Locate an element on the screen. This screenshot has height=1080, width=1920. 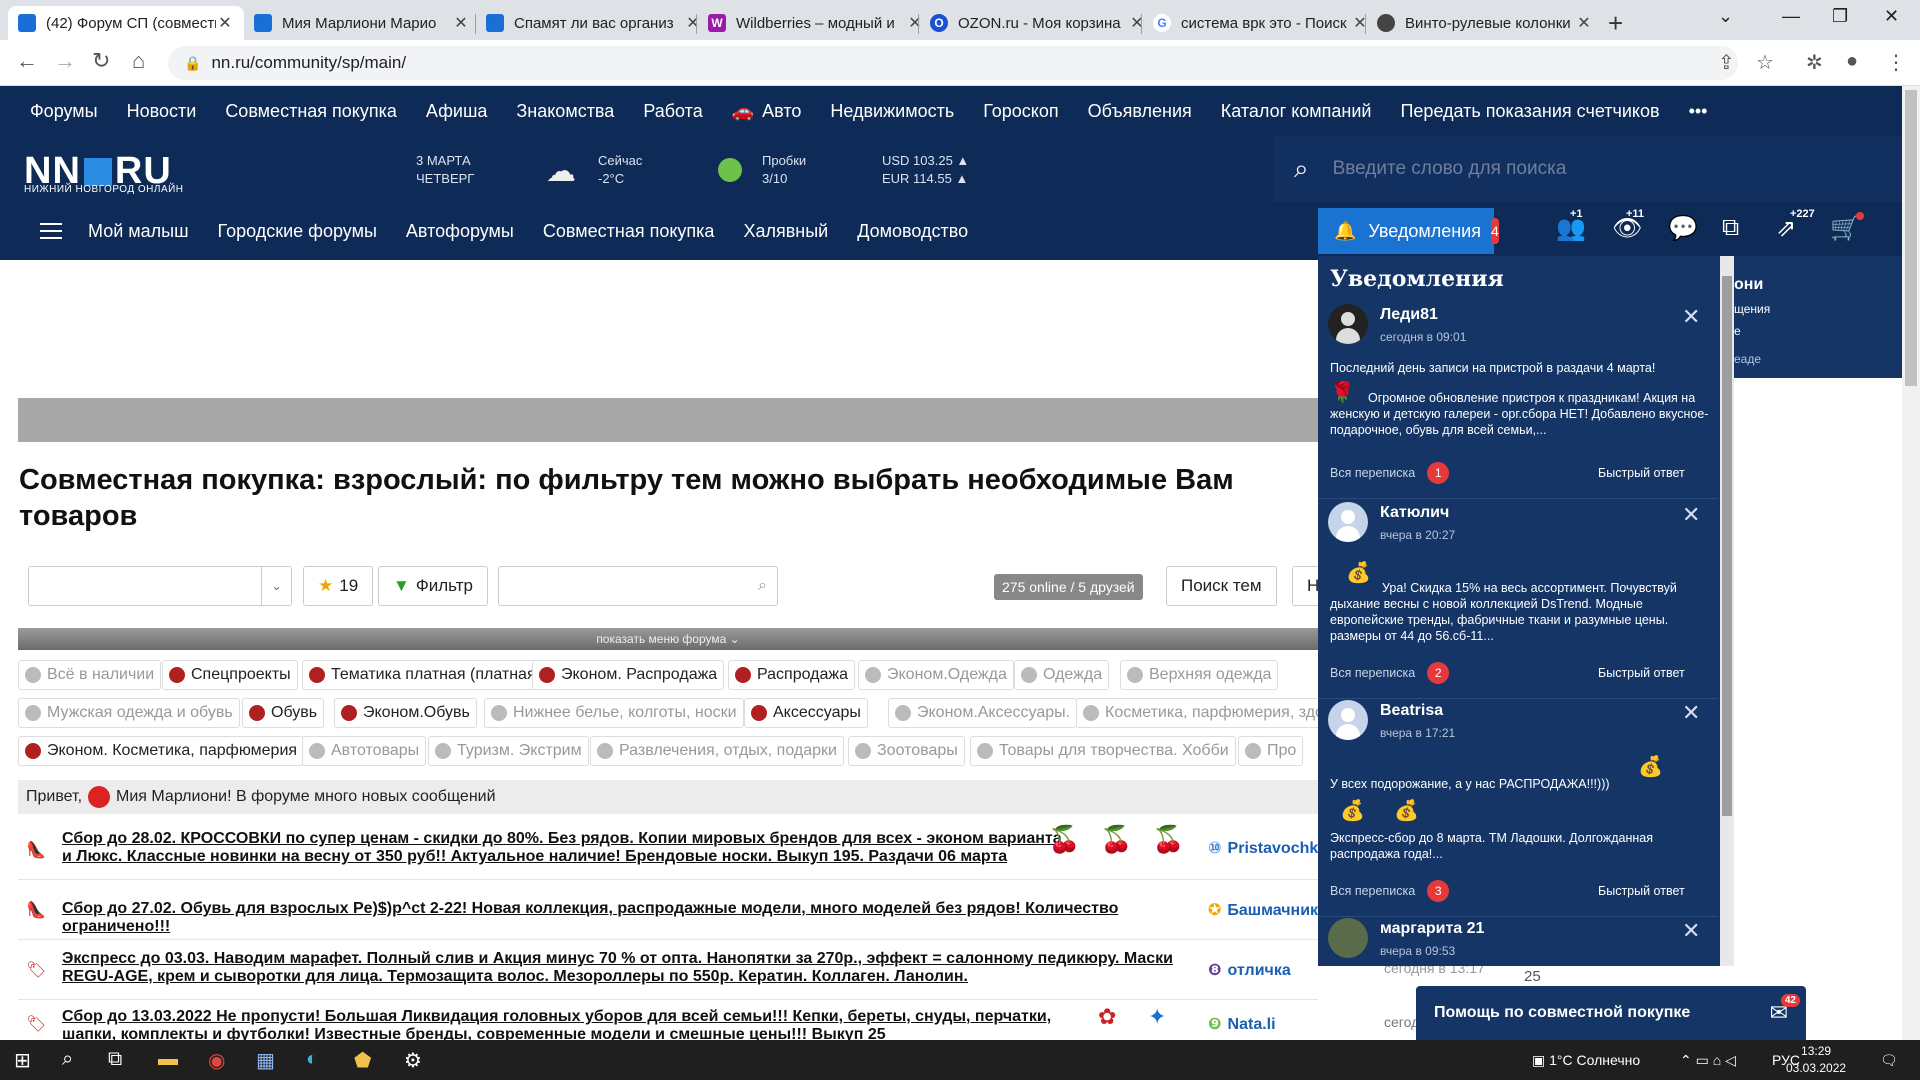
nav-afisha: Афиша is located at coordinates (457, 111).